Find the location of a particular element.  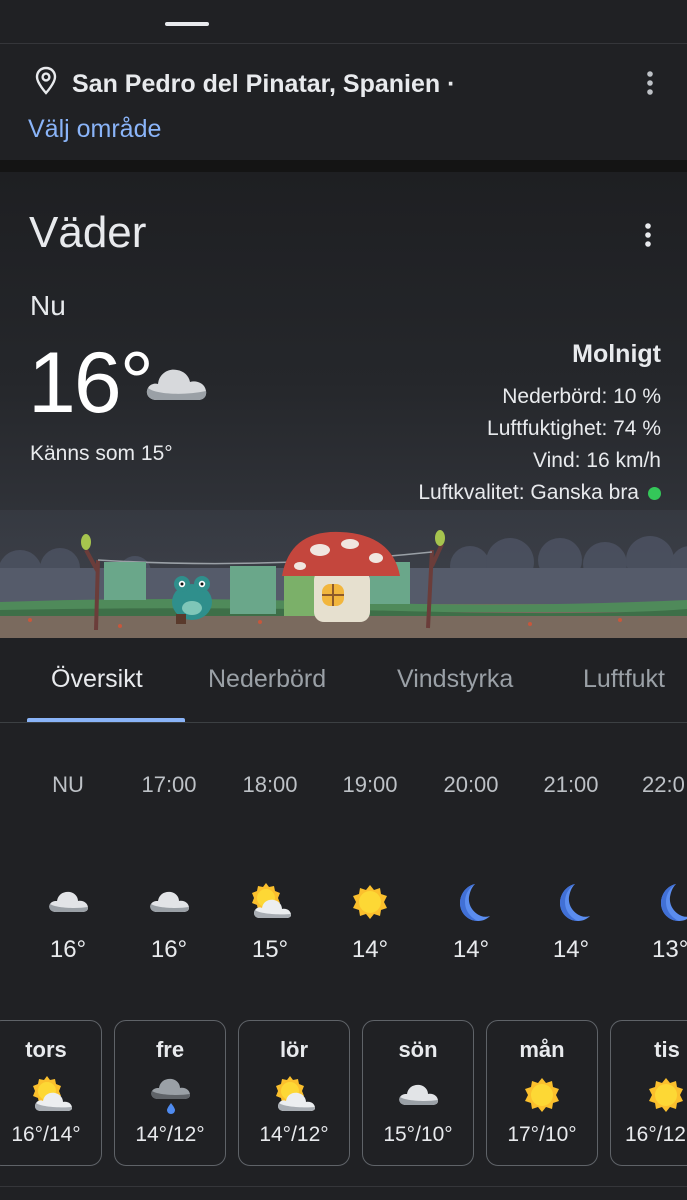

section-separator is located at coordinates (343, 166).